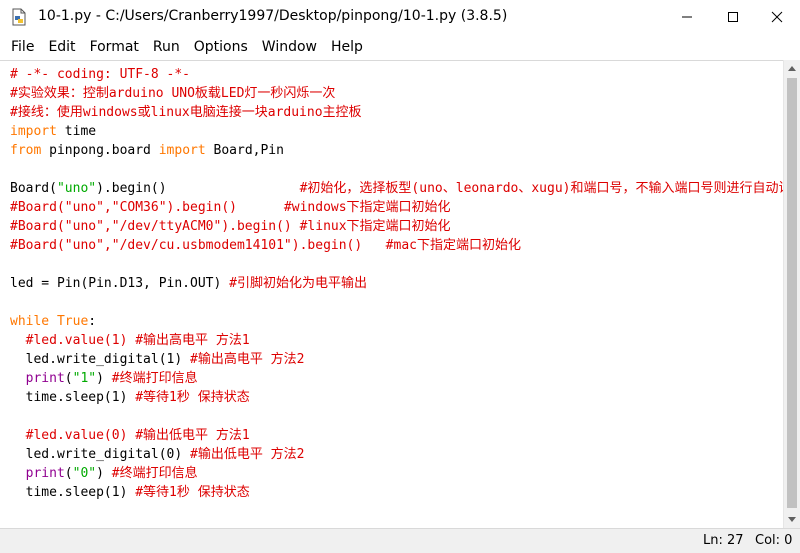 The image size is (800, 553). I want to click on code-line: print("1") #终端打印信息, so click(396, 378).